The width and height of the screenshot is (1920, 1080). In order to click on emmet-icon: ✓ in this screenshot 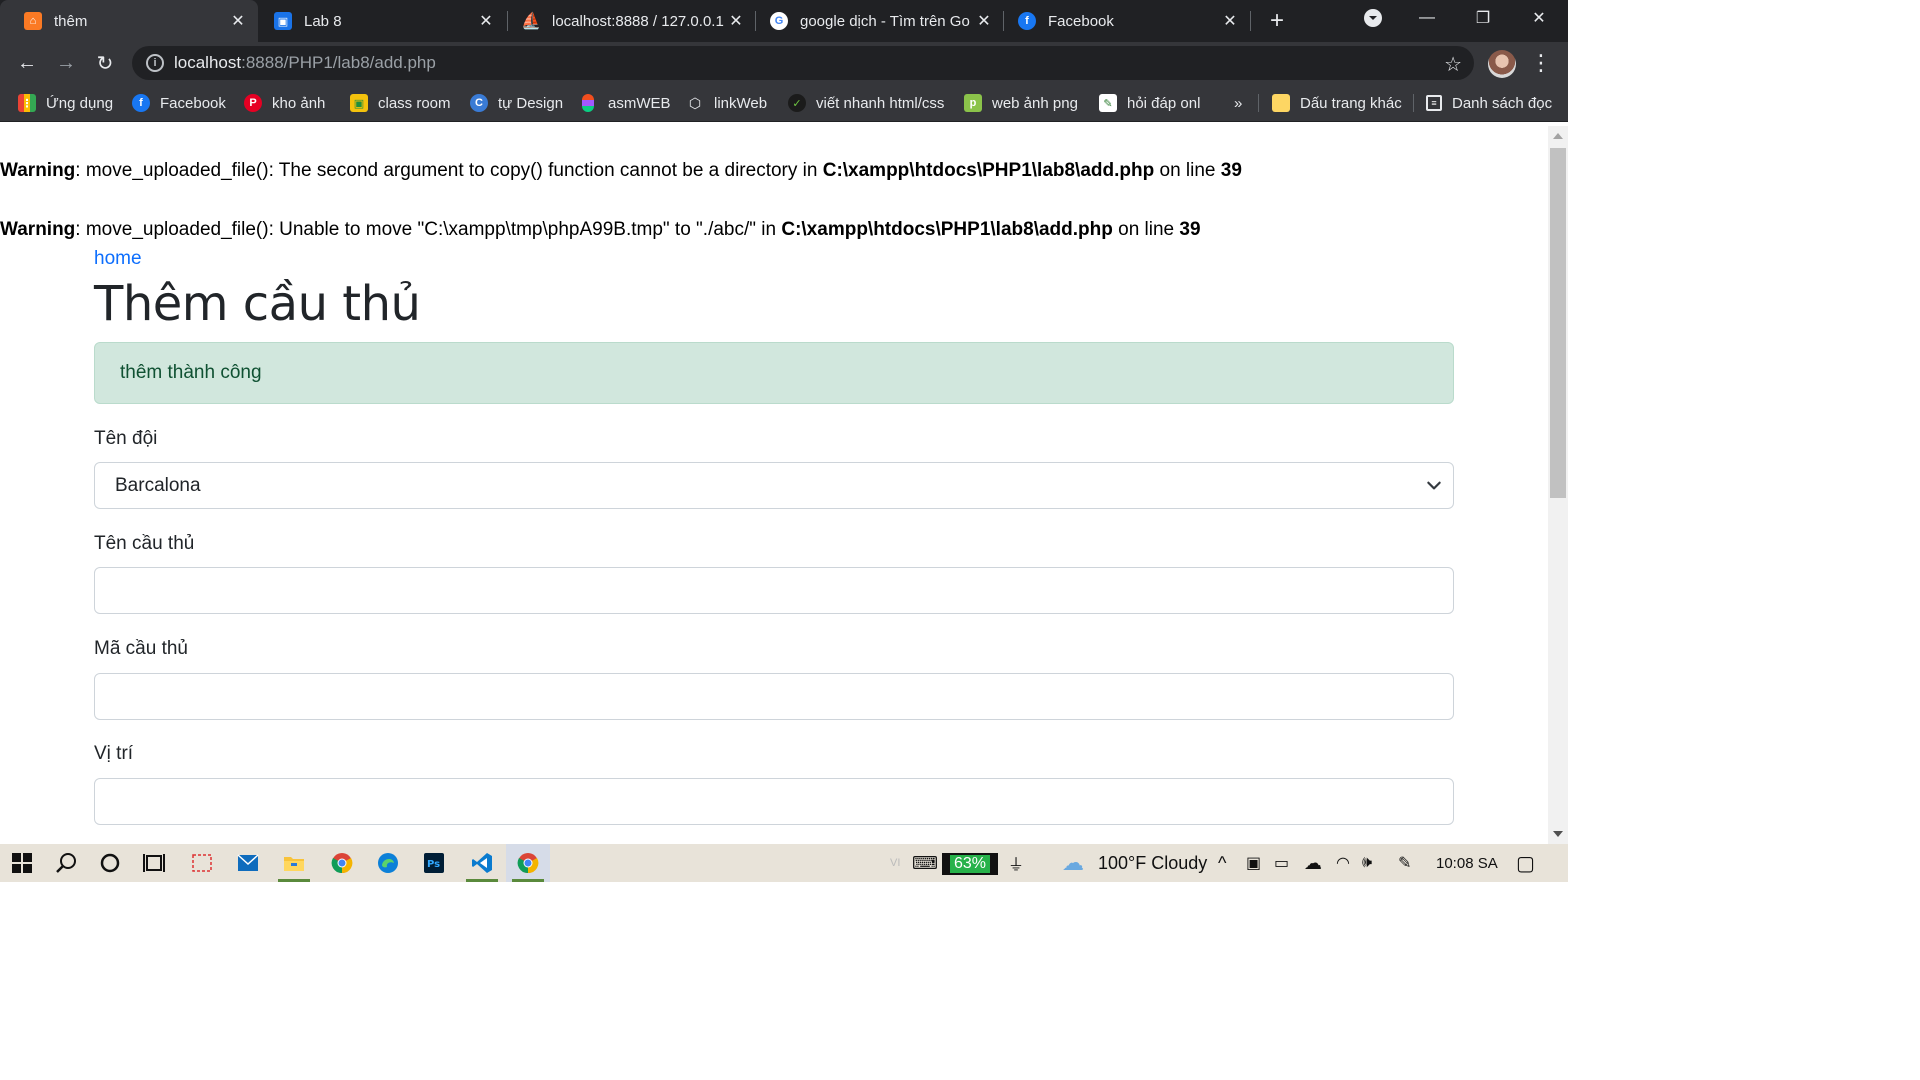, I will do `click(797, 103)`.